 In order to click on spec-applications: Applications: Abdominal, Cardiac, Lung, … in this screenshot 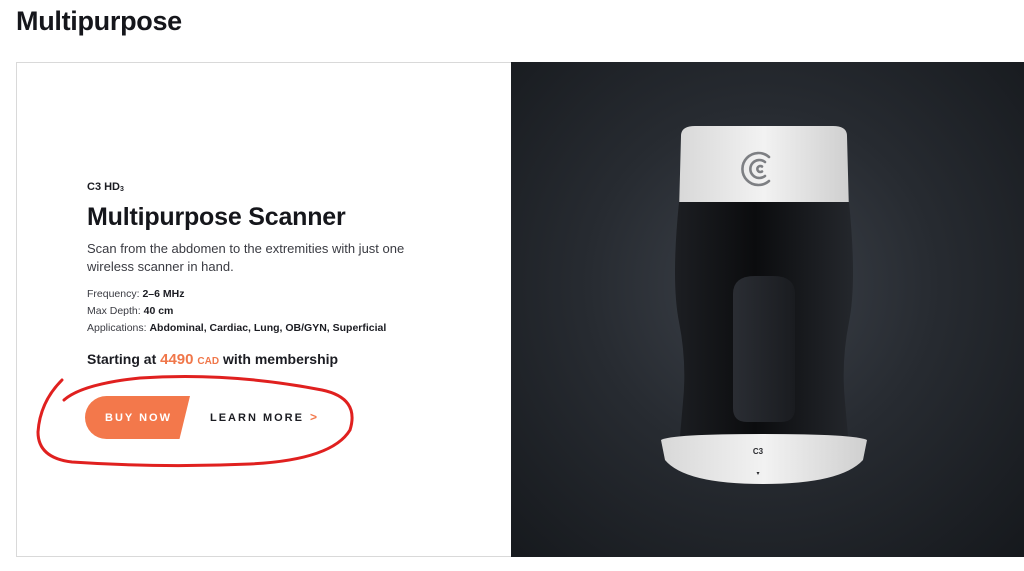, I will do `click(237, 328)`.